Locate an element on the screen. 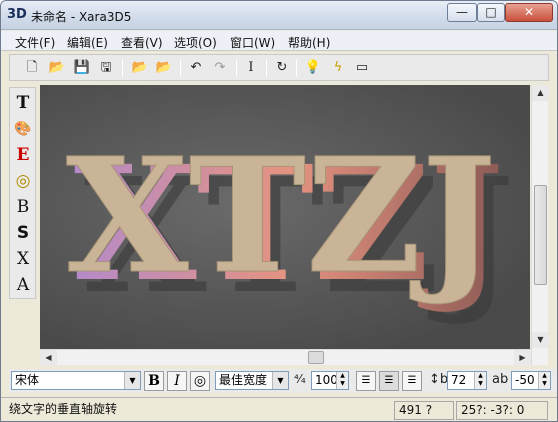 Image resolution: width=558 pixels, height=422 pixels. width-mode-value: 最佳宽度 is located at coordinates (243, 380).